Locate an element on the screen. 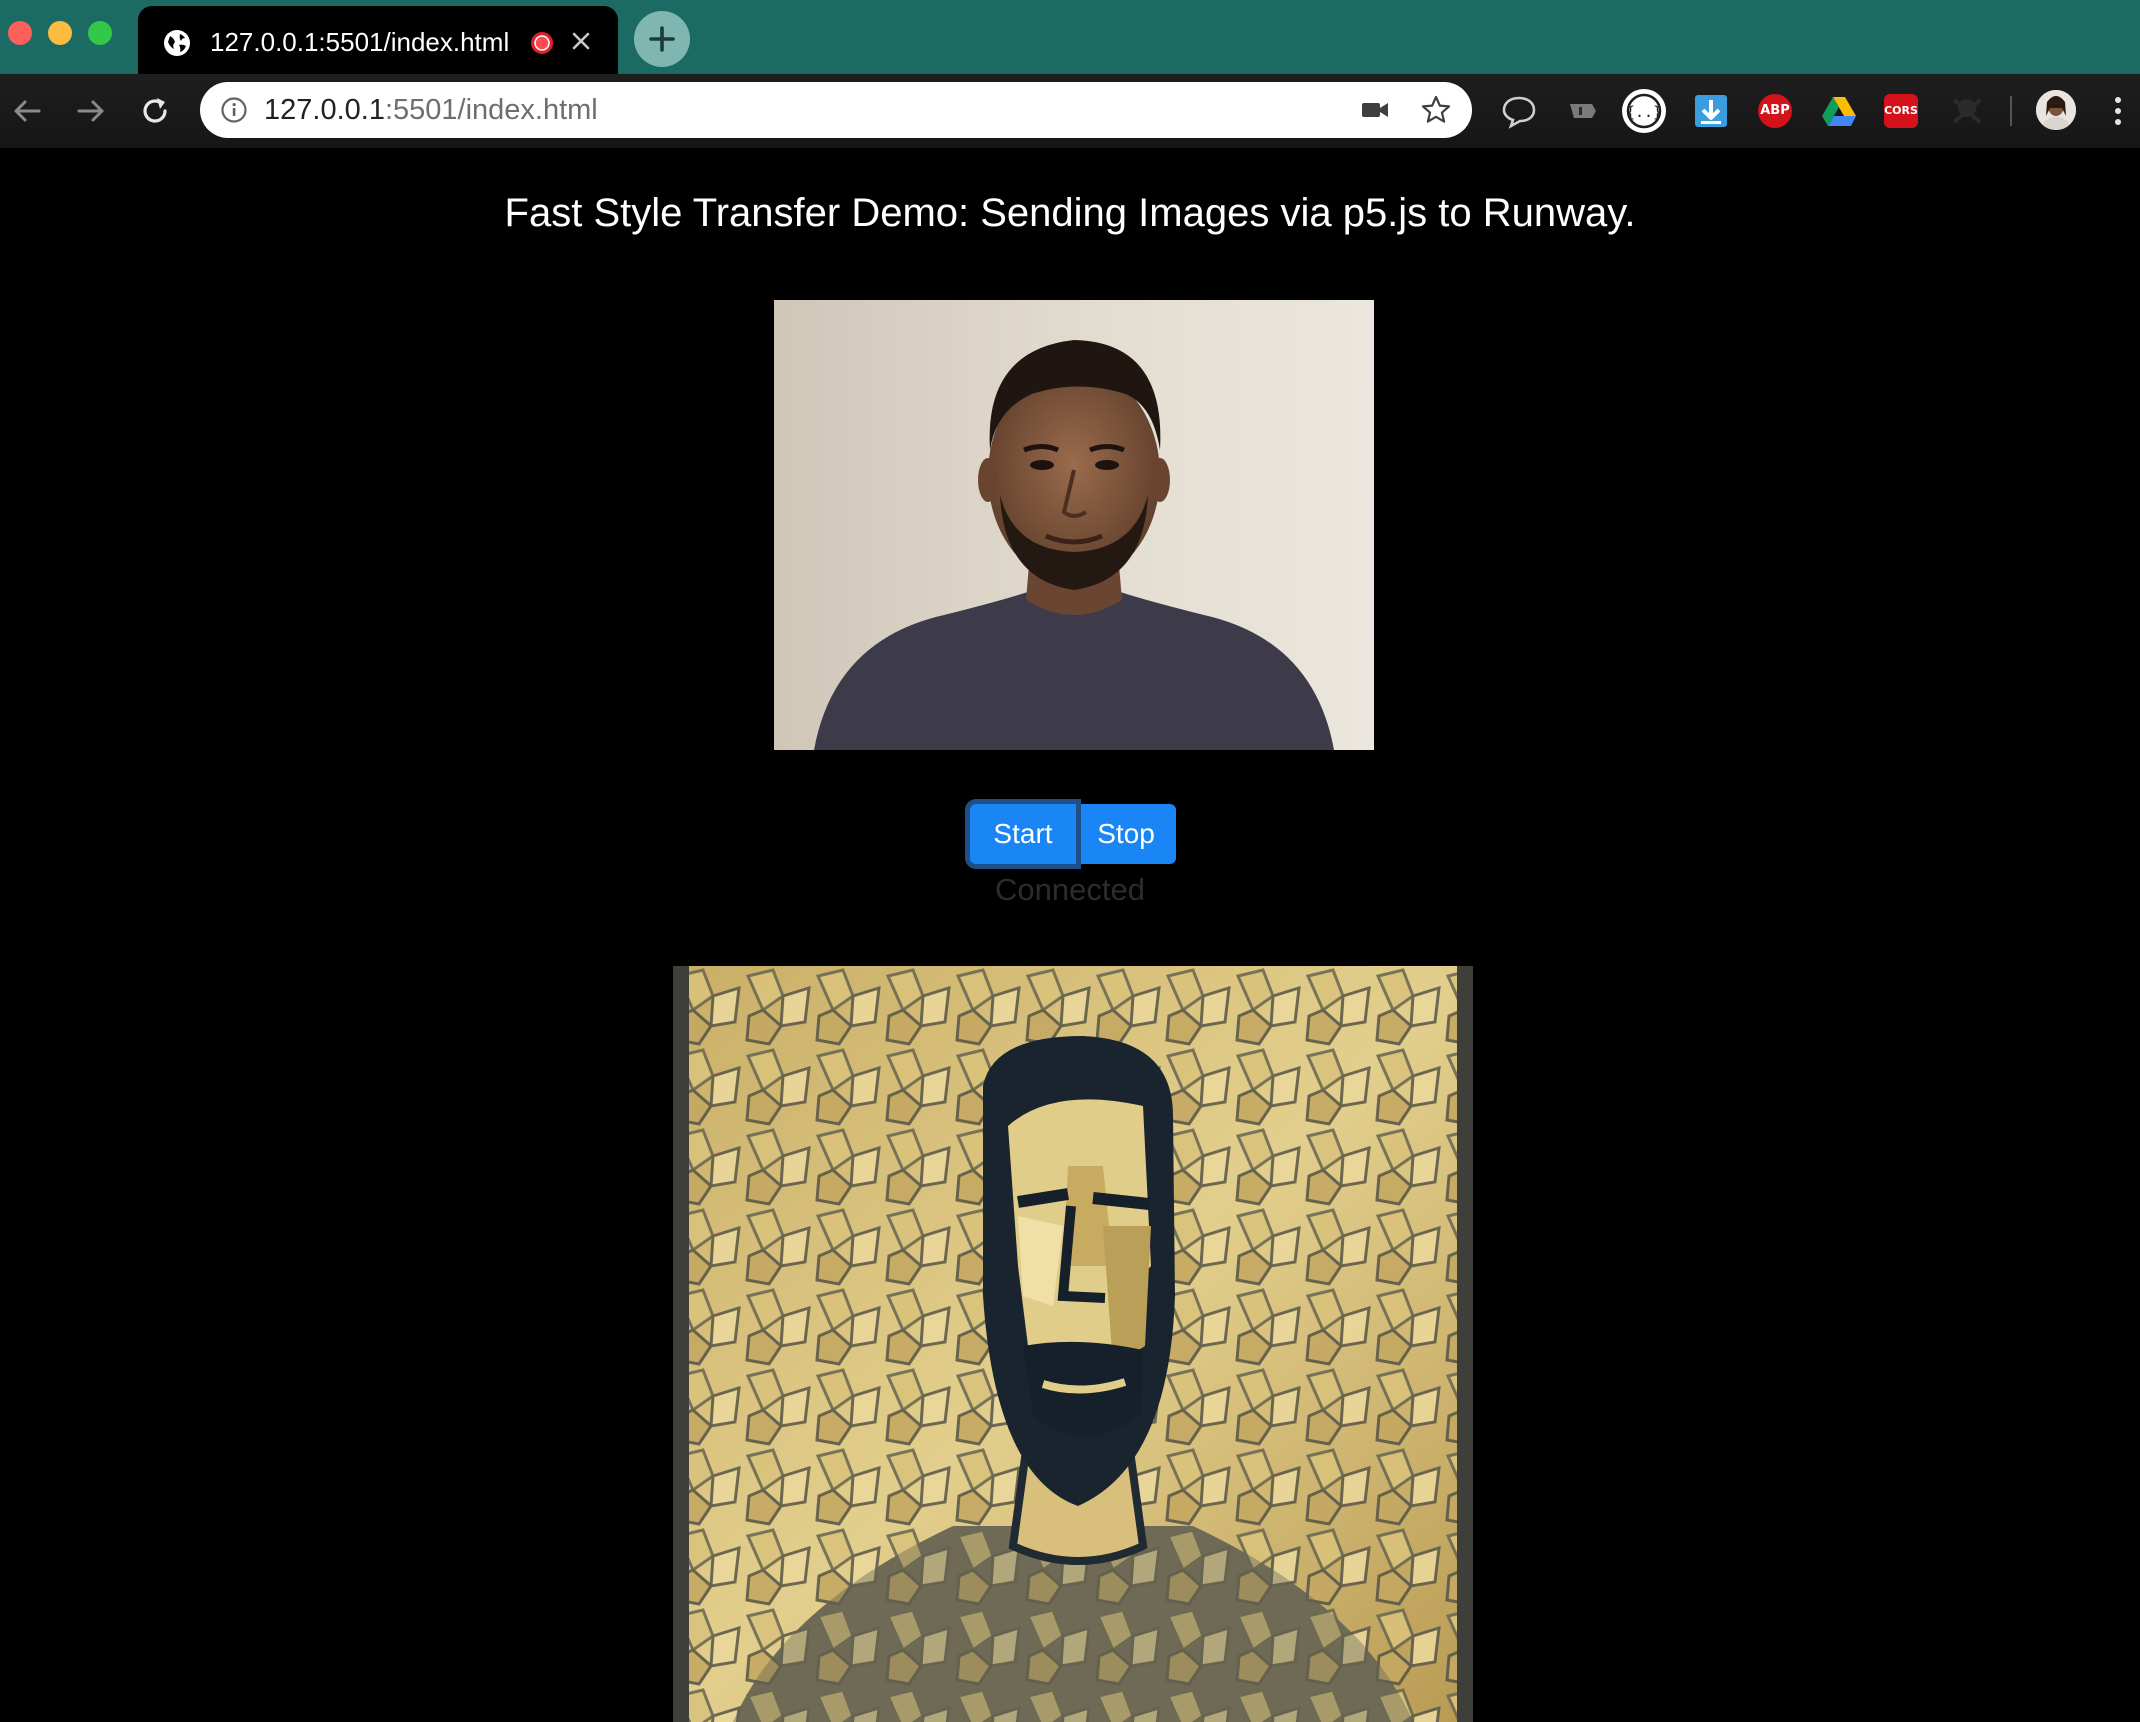 The height and width of the screenshot is (1722, 2140). adblock-plus-icon: ABP is located at coordinates (1775, 111).